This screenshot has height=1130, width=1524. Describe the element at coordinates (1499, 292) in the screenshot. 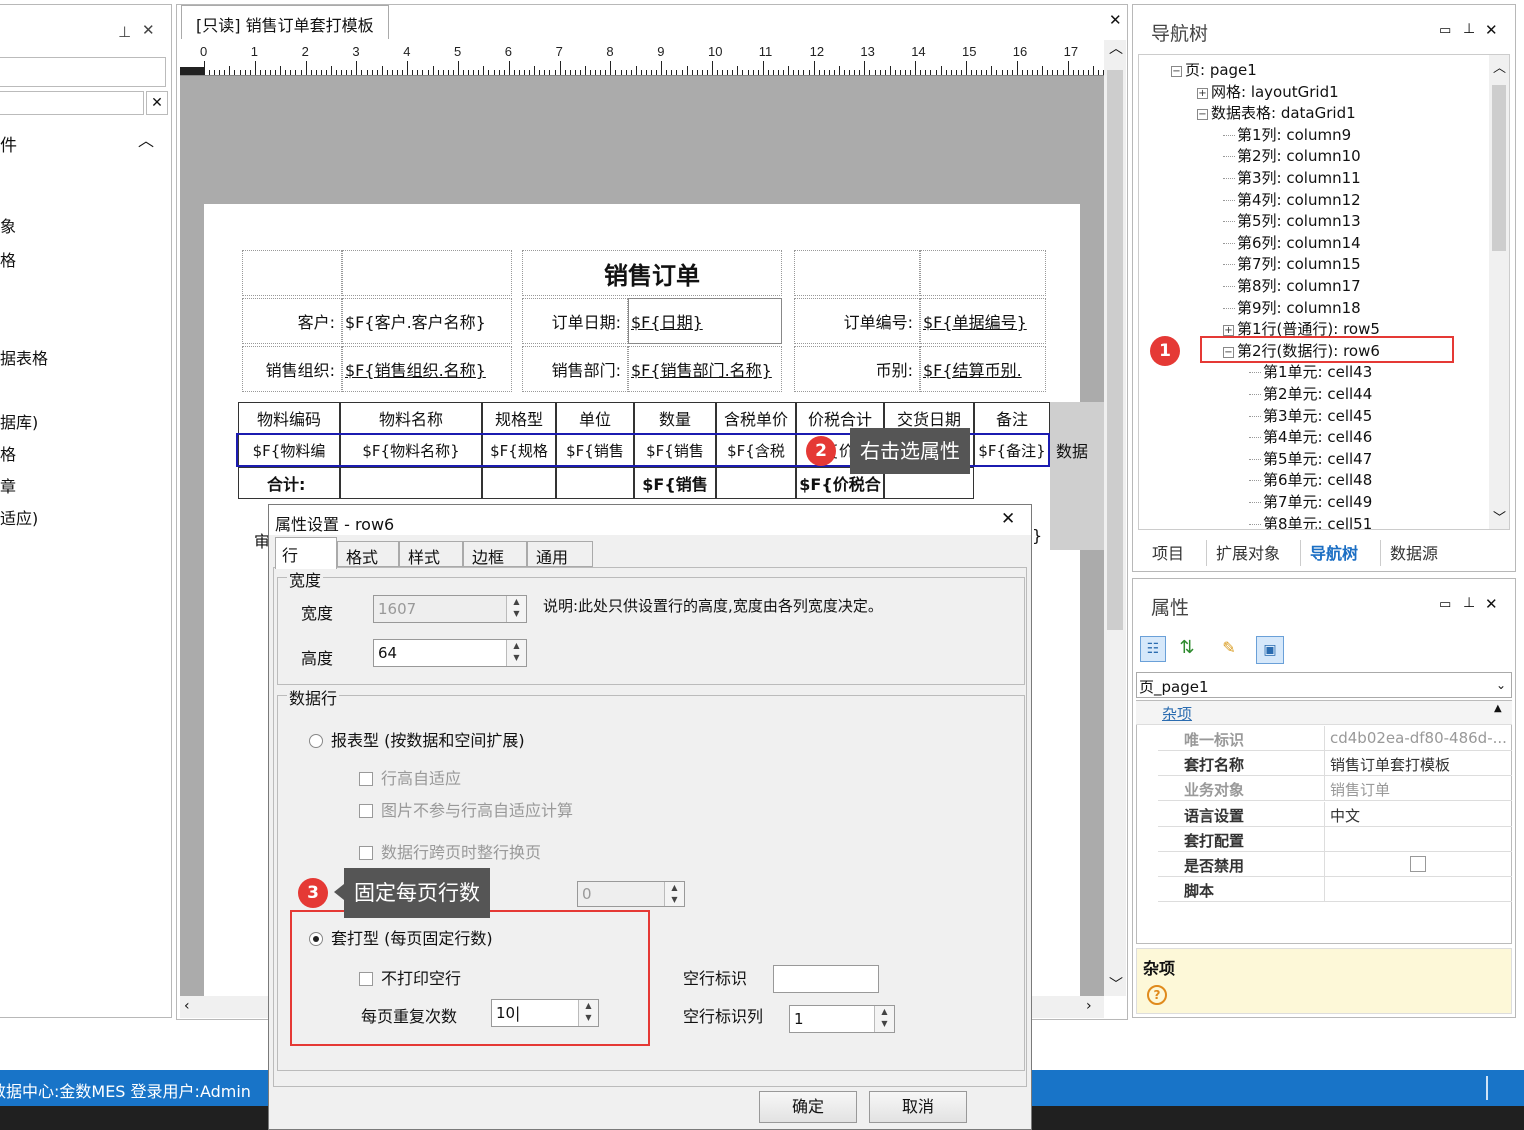

I see `tree-scrollbar: ︿ ﹀` at that location.